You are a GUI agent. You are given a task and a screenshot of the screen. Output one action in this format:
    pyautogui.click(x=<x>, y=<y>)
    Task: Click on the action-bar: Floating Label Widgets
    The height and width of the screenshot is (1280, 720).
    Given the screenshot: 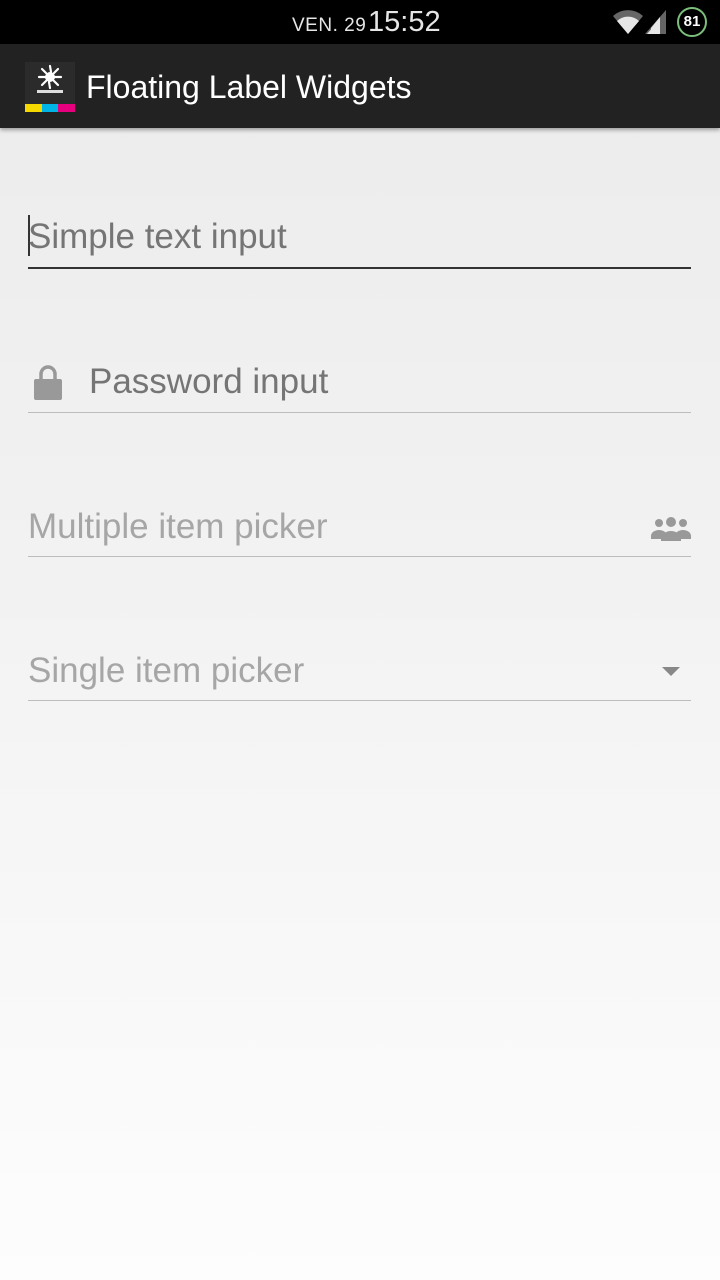 What is the action you would take?
    pyautogui.click(x=360, y=86)
    